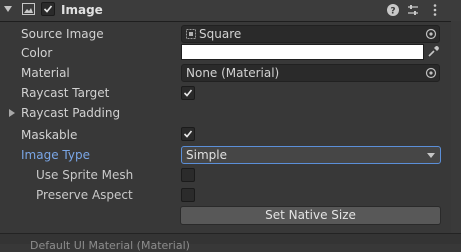  I want to click on sprite-icon, so click(191, 34).